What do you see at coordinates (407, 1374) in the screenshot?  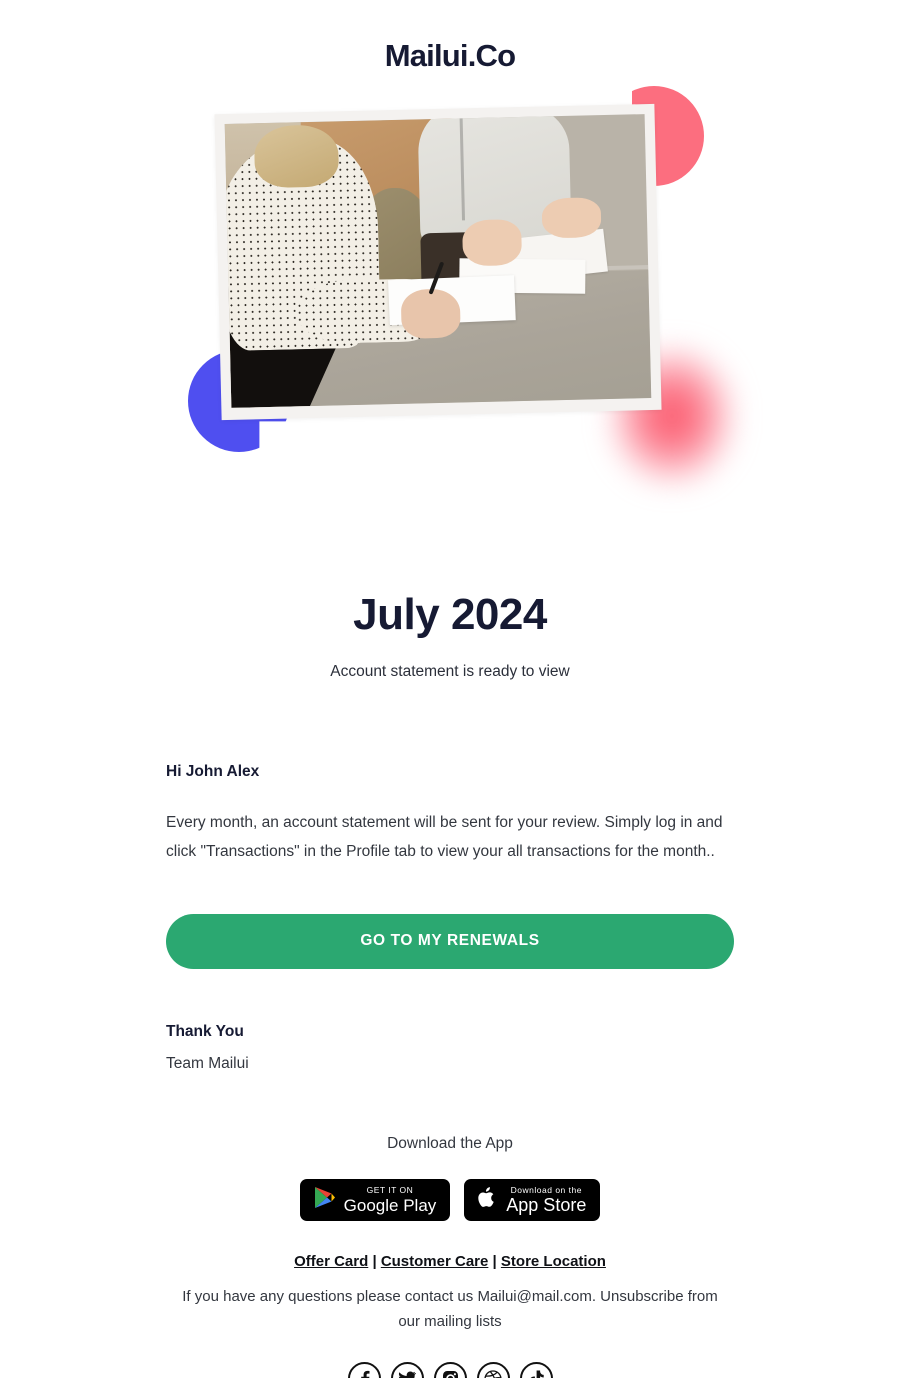 I see `twitter-icon` at bounding box center [407, 1374].